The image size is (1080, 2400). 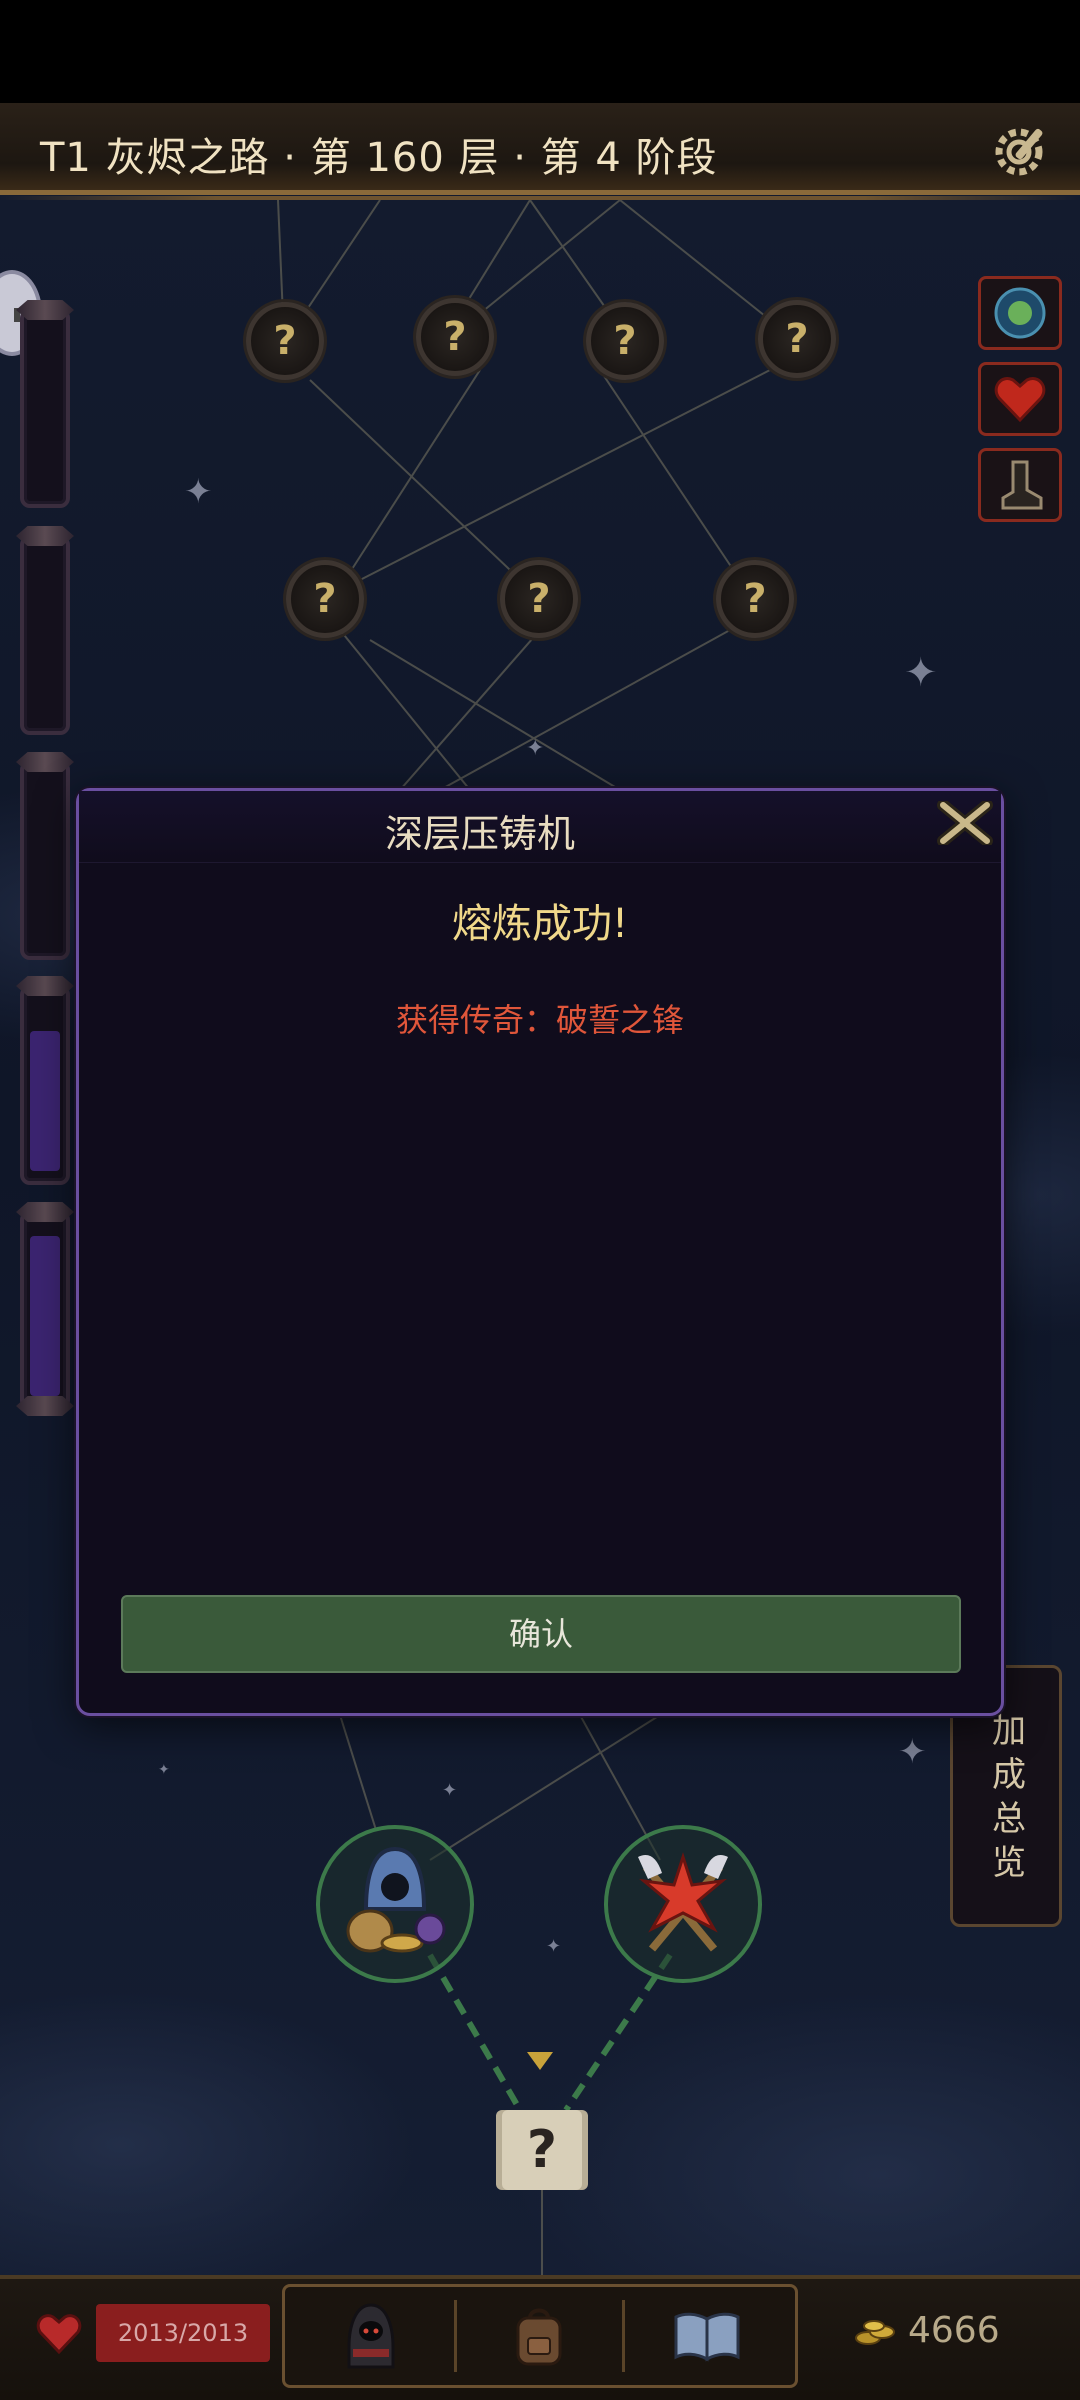 I want to click on merchant-node, so click(x=395, y=1904).